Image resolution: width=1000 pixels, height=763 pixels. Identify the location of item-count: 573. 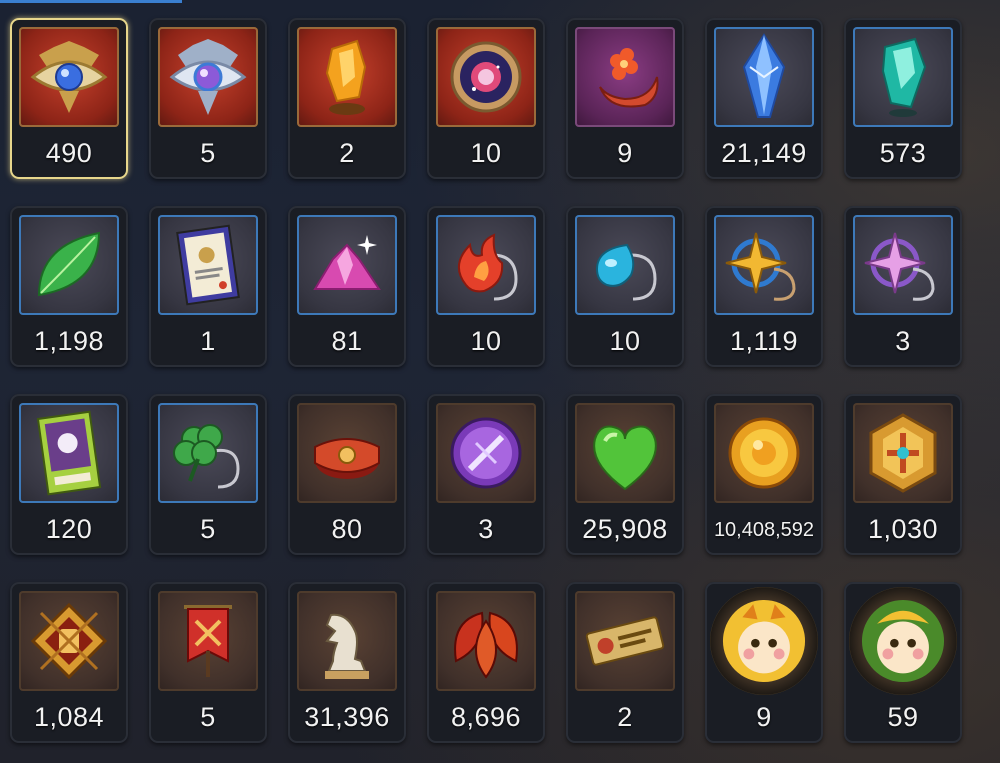
(903, 153).